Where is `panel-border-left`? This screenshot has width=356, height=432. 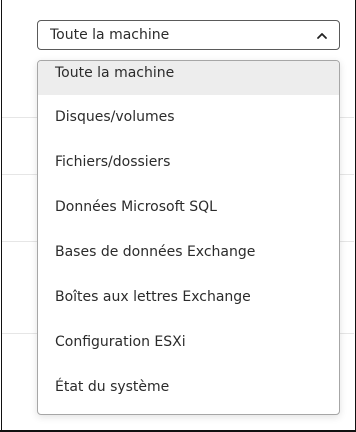 panel-border-left is located at coordinates (1, 216).